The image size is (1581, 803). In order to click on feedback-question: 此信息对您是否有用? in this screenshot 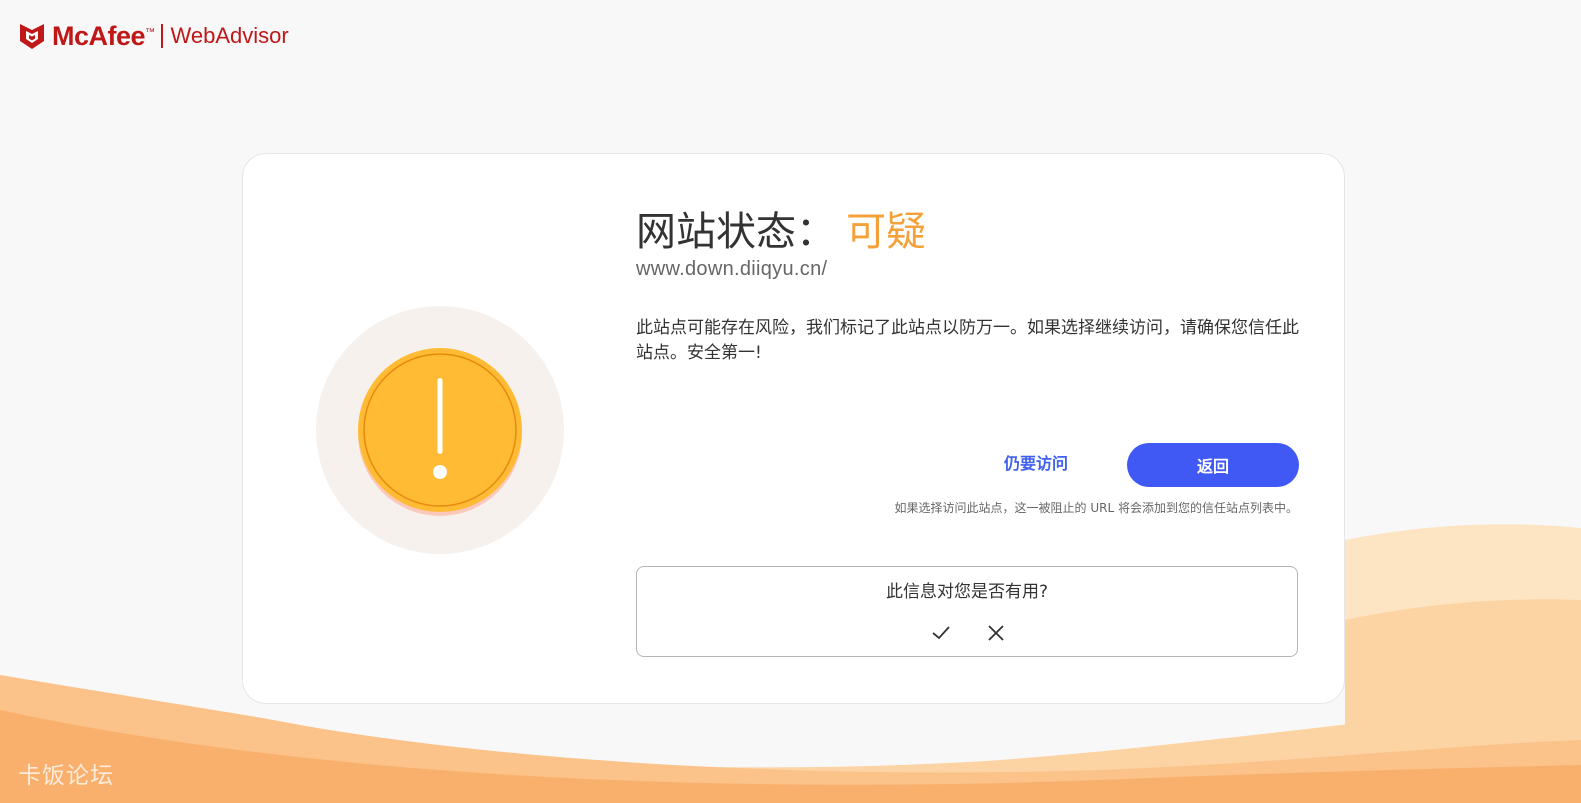, I will do `click(967, 592)`.